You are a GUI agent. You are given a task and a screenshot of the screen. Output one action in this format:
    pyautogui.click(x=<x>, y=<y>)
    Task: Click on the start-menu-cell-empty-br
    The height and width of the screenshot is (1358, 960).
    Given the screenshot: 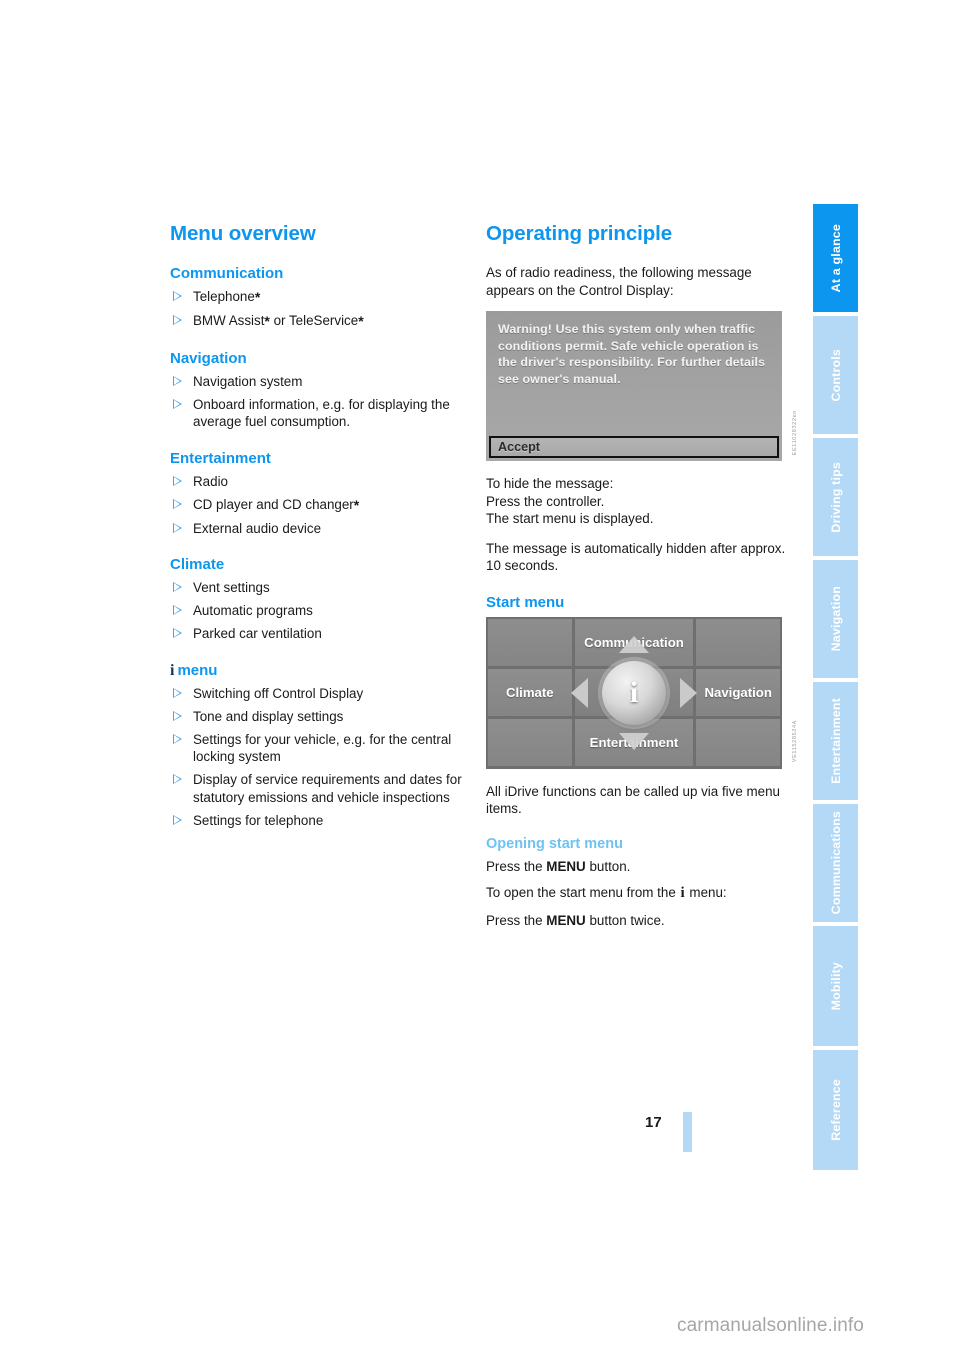 What is the action you would take?
    pyautogui.click(x=738, y=743)
    